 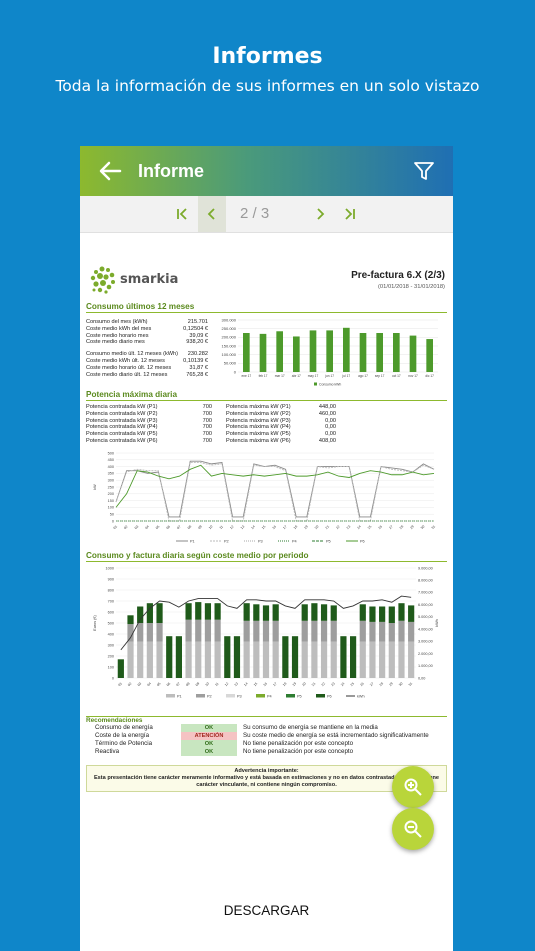 What do you see at coordinates (413, 829) in the screenshot?
I see `zoom-out-button` at bounding box center [413, 829].